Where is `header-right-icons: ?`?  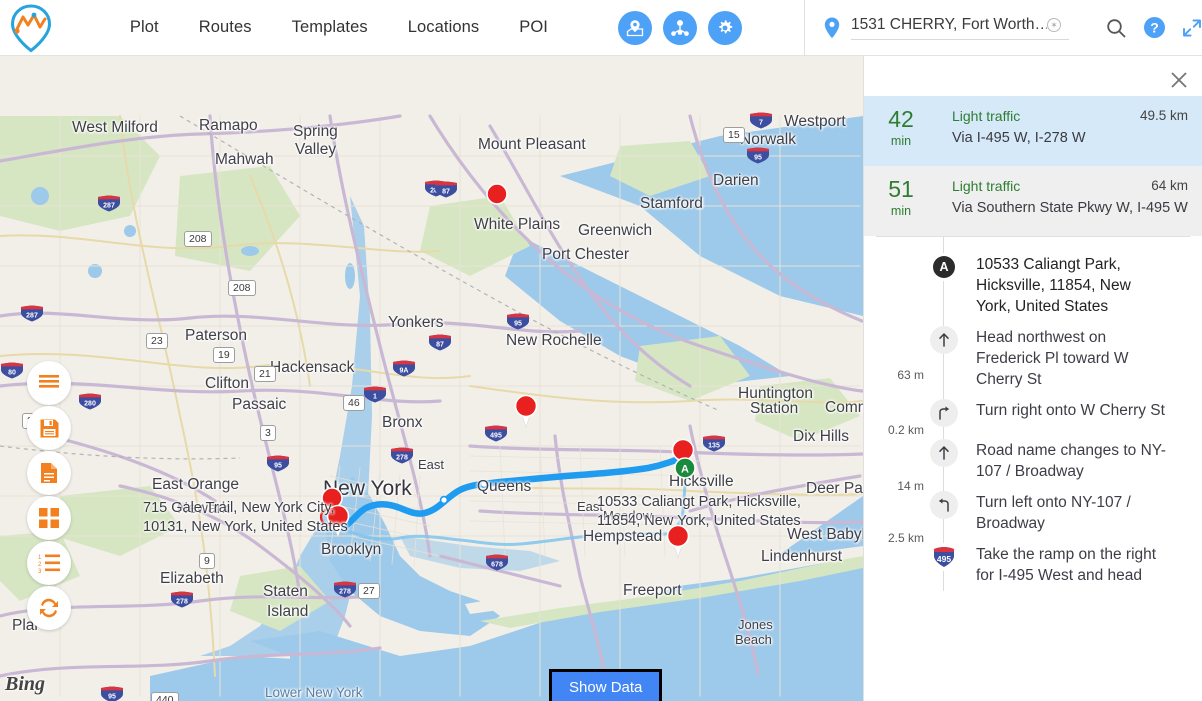 header-right-icons: ? is located at coordinates (1153, 27).